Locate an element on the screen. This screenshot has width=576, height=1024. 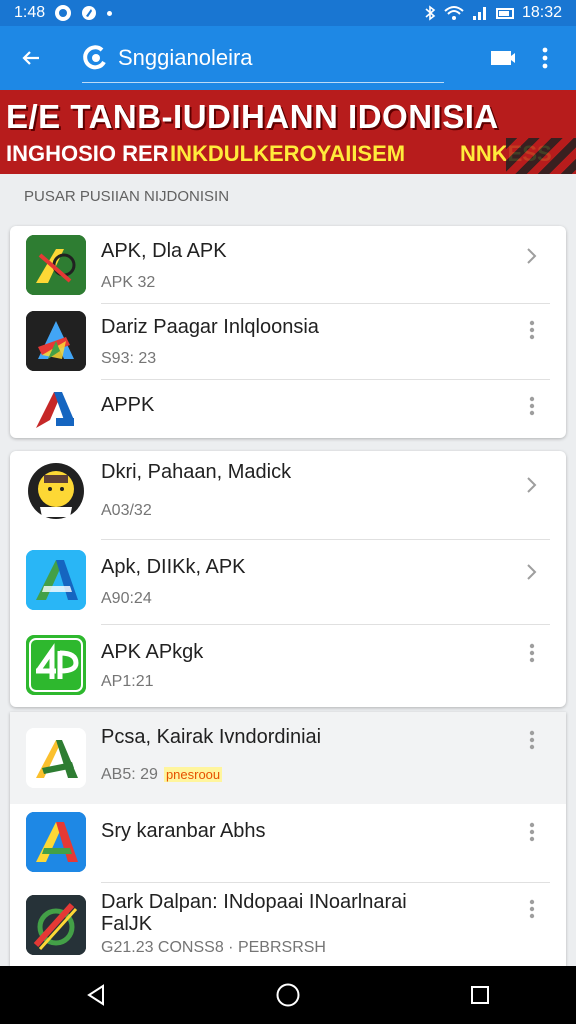
list-item: Apk, DIIKk, APK A90:24 is located at coordinates (288, 582).